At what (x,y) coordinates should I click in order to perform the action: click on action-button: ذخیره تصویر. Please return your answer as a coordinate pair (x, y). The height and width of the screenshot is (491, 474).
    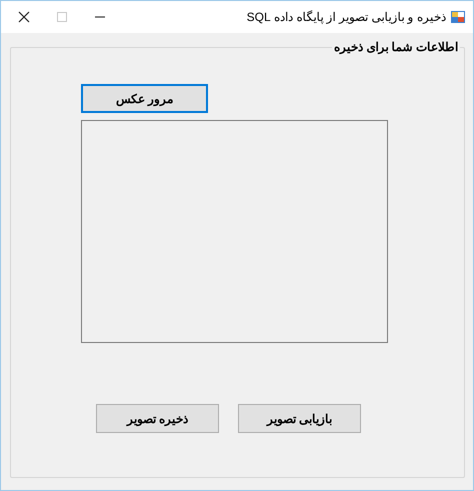
    Looking at the image, I should click on (157, 418).